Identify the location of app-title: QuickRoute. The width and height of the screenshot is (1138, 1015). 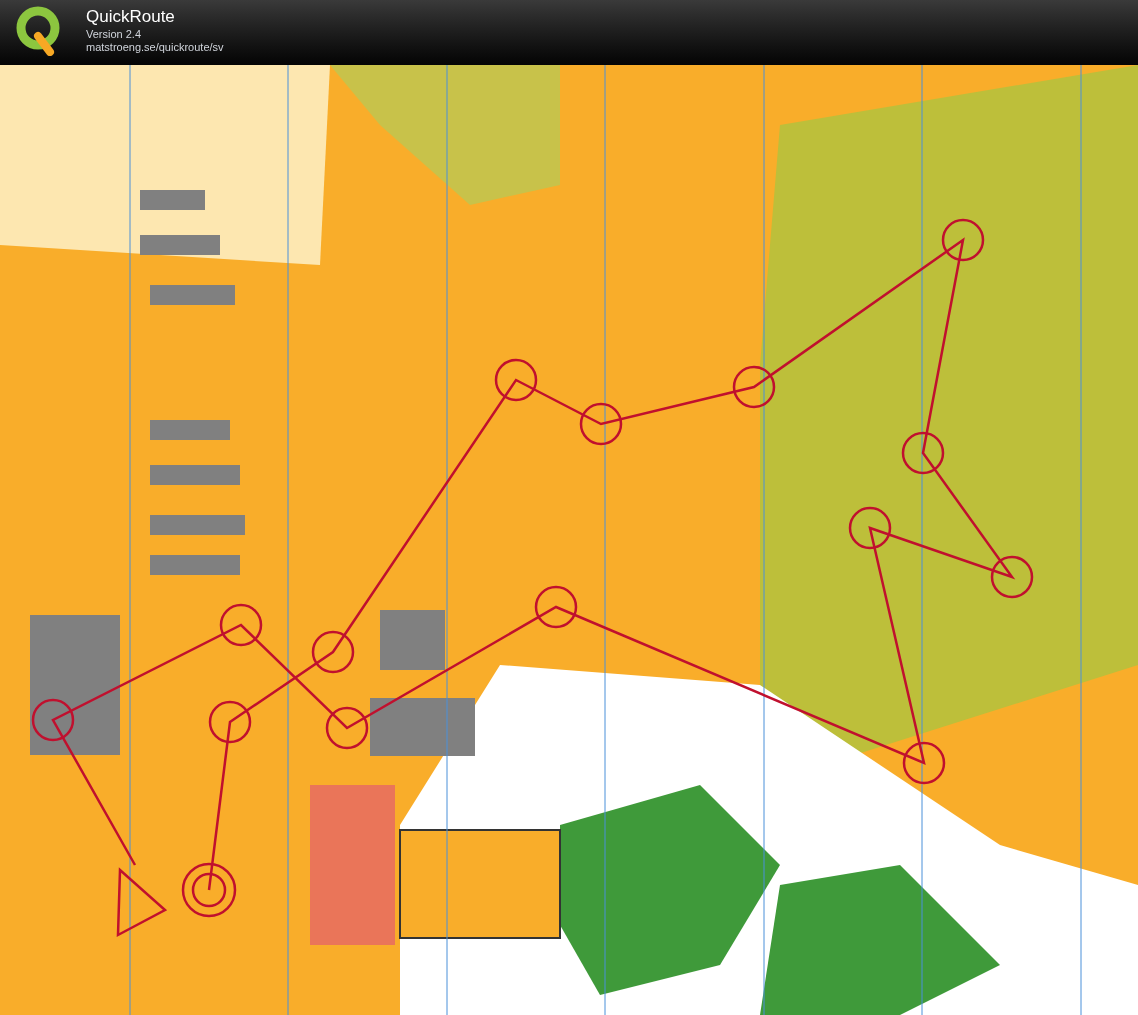
(131, 17).